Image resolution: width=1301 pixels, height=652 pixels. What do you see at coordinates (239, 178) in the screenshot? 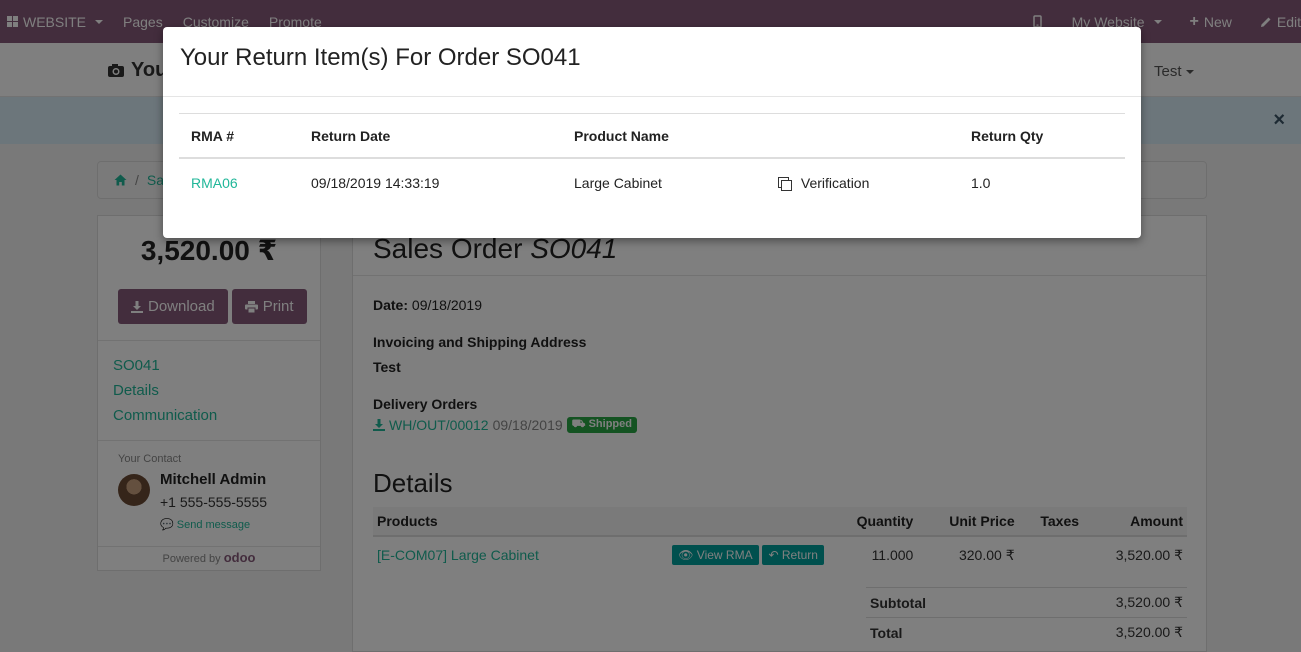
I see `rma-link: RMA06` at bounding box center [239, 178].